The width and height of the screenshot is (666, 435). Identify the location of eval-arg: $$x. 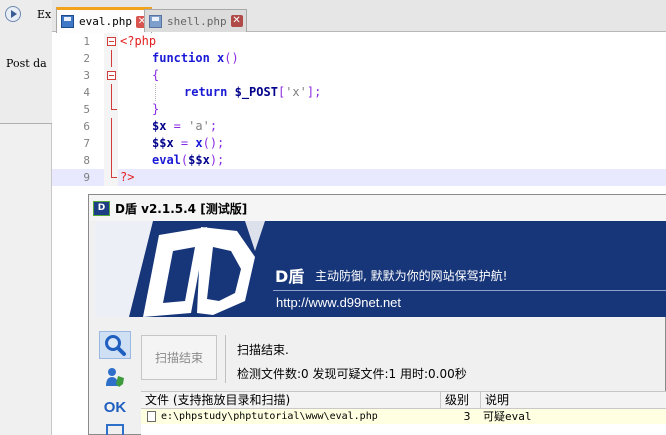
(199, 160).